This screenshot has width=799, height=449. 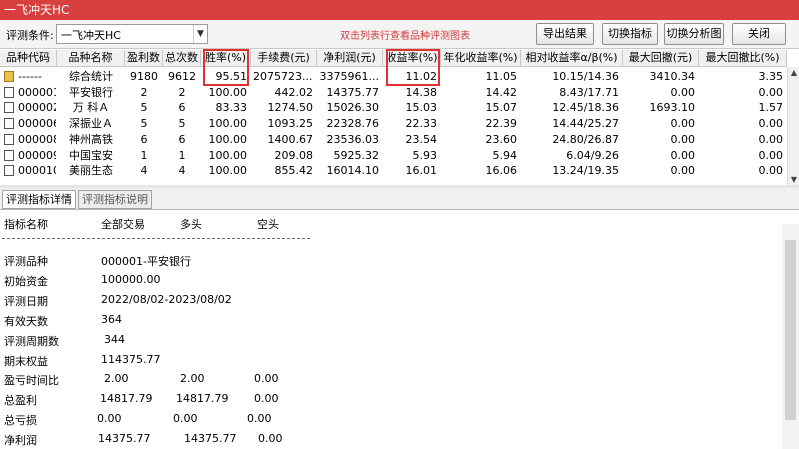 I want to click on table-cell-total: 2, so click(x=182, y=92).